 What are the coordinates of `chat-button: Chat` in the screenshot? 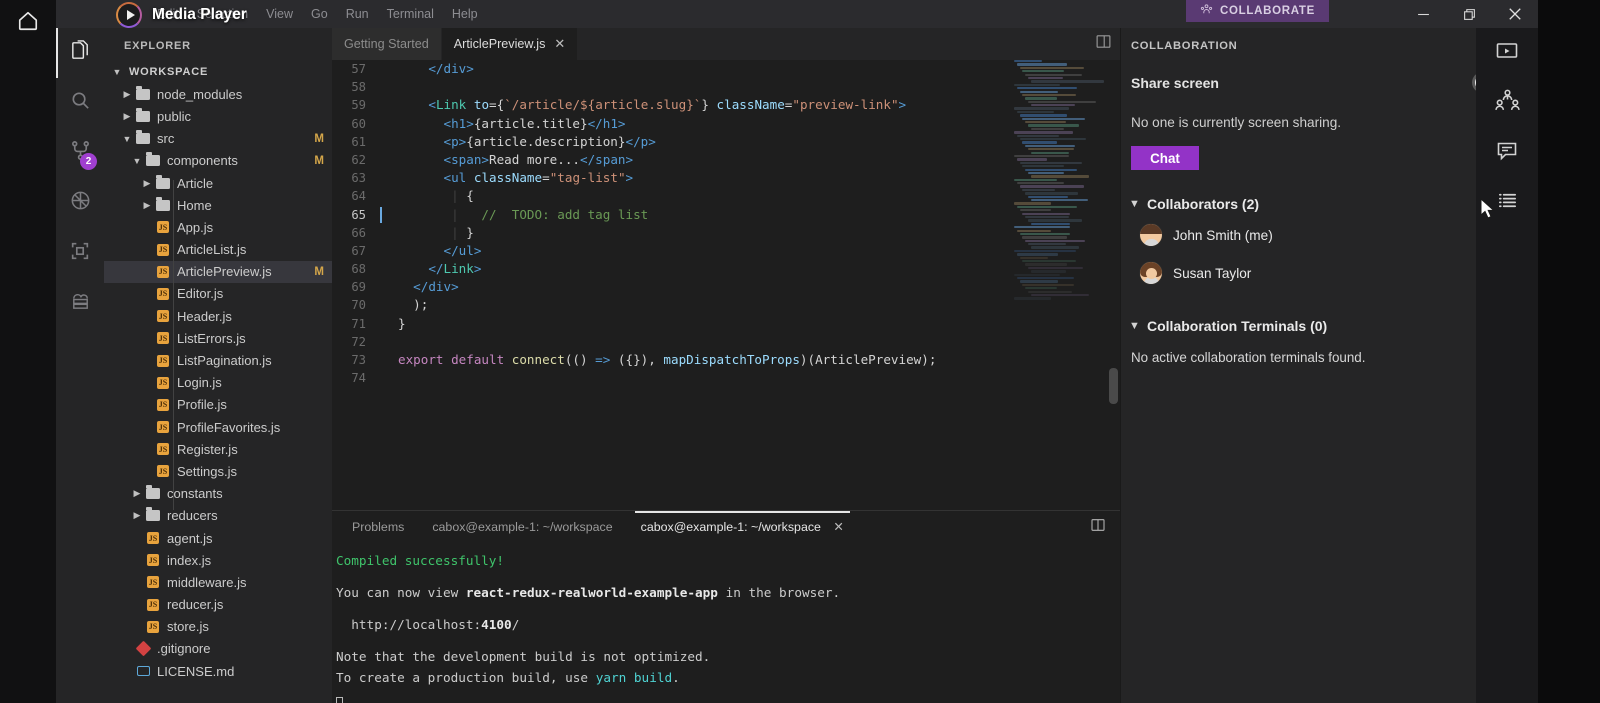 It's located at (1165, 158).